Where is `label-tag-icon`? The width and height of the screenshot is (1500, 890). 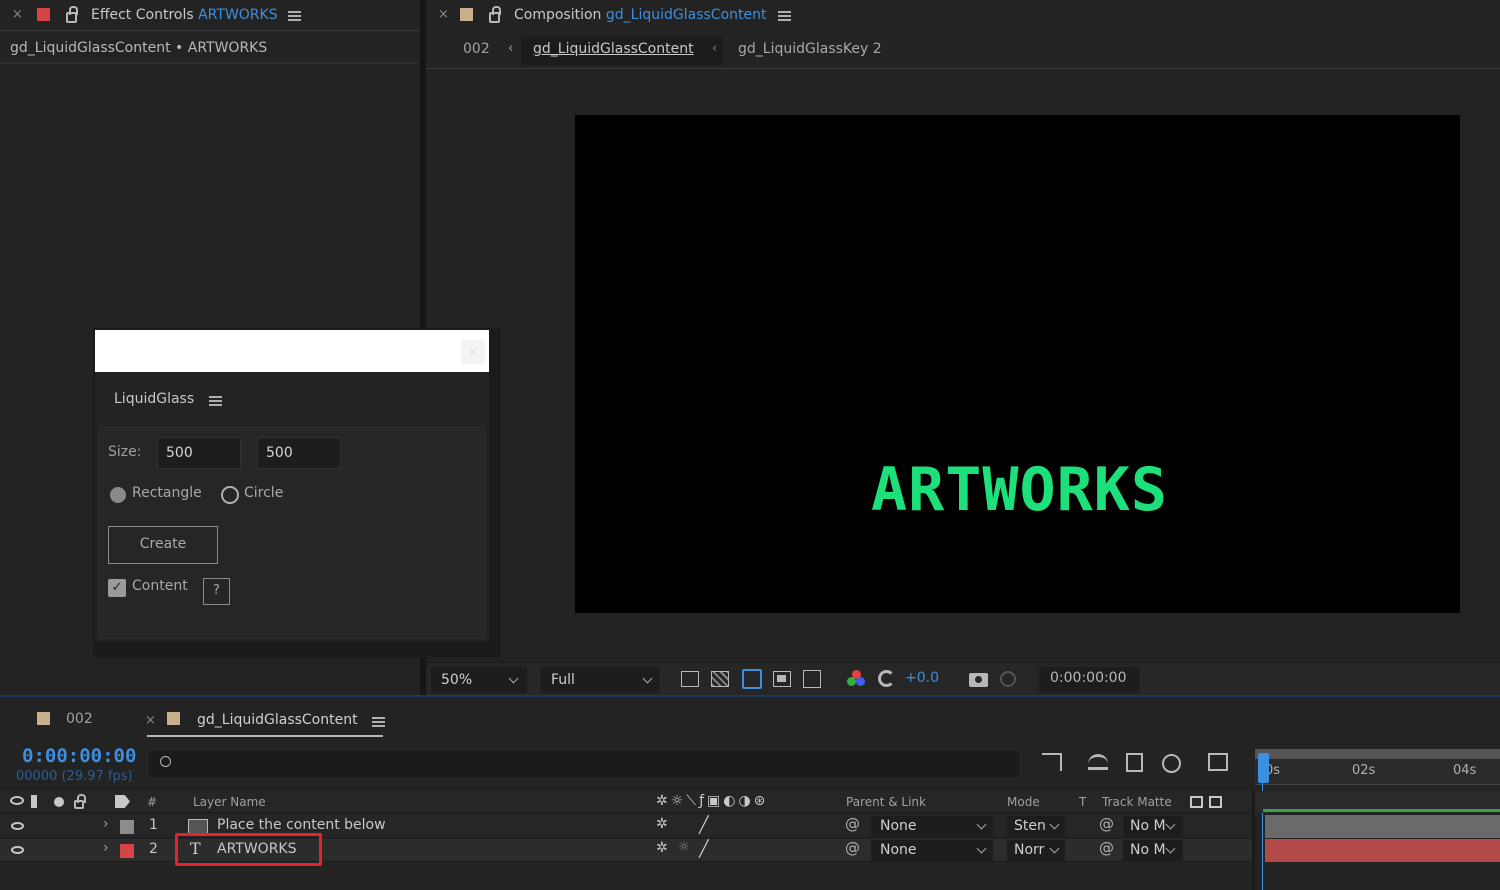
label-tag-icon is located at coordinates (122, 801).